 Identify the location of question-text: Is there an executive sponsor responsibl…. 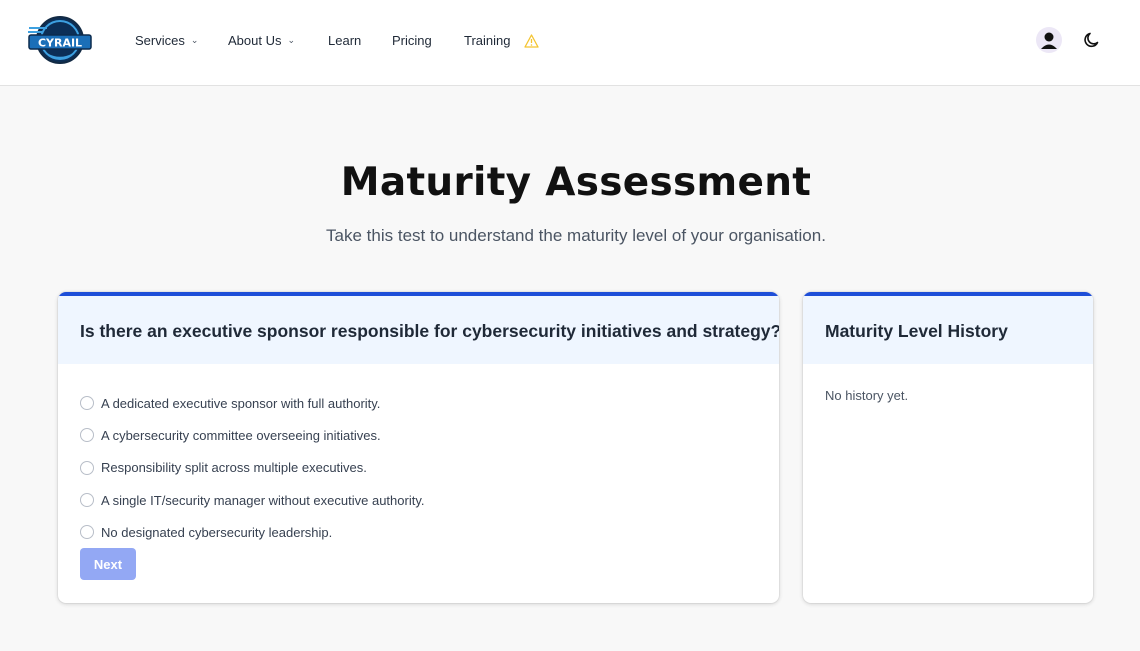
(418, 330).